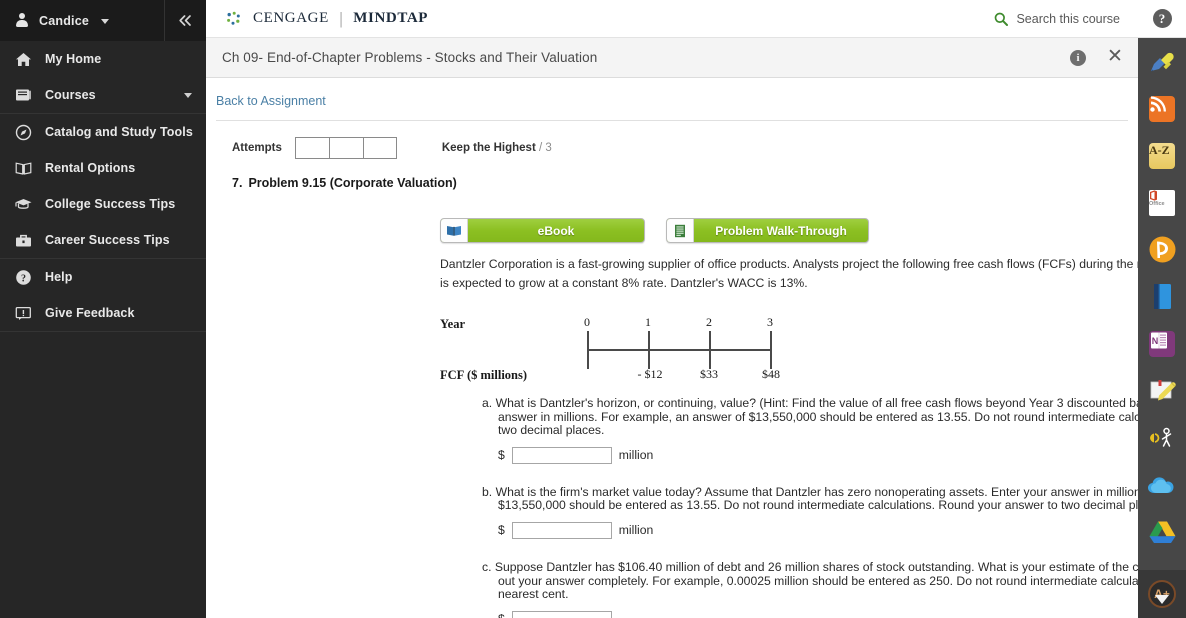  I want to click on brand-logo-area: CENGAGE | MINDTAP, so click(326, 19).